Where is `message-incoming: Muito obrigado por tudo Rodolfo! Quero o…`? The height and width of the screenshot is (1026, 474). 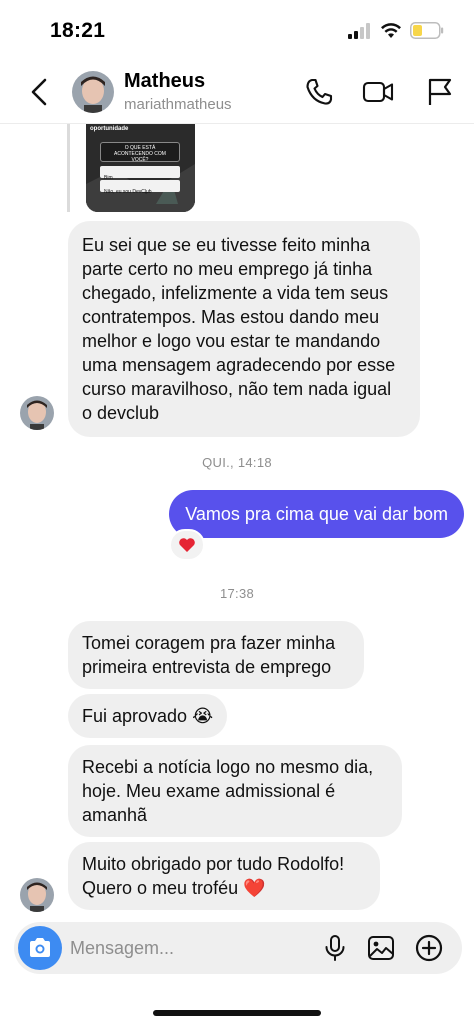
message-incoming: Muito obrigado por tudo Rodolfo! Quero o… is located at coordinates (224, 876).